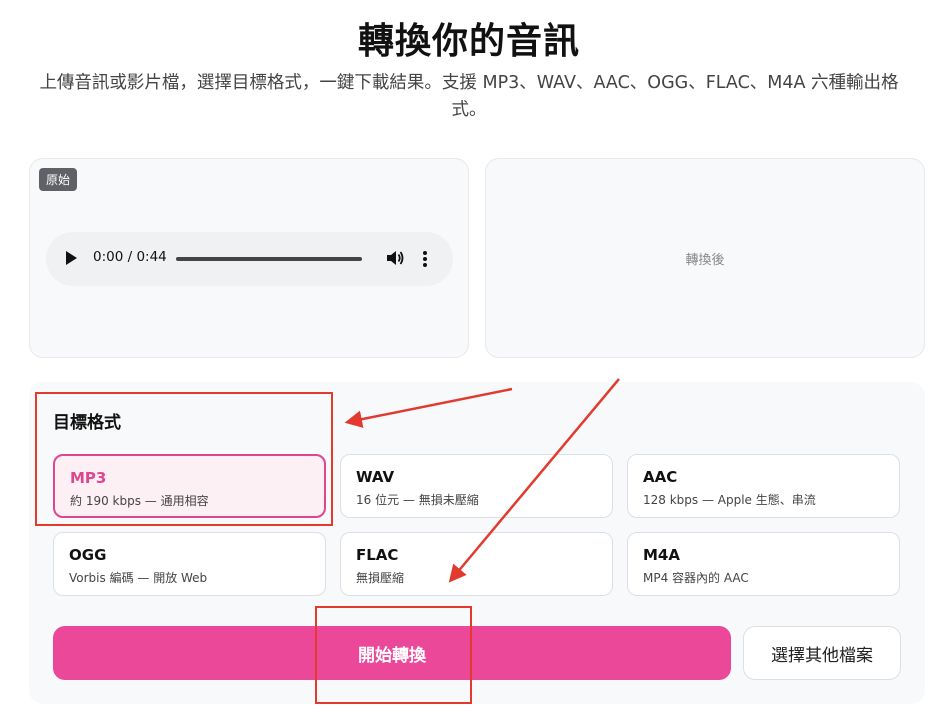 The image size is (938, 728). What do you see at coordinates (661, 555) in the screenshot?
I see `format-name: M4A` at bounding box center [661, 555].